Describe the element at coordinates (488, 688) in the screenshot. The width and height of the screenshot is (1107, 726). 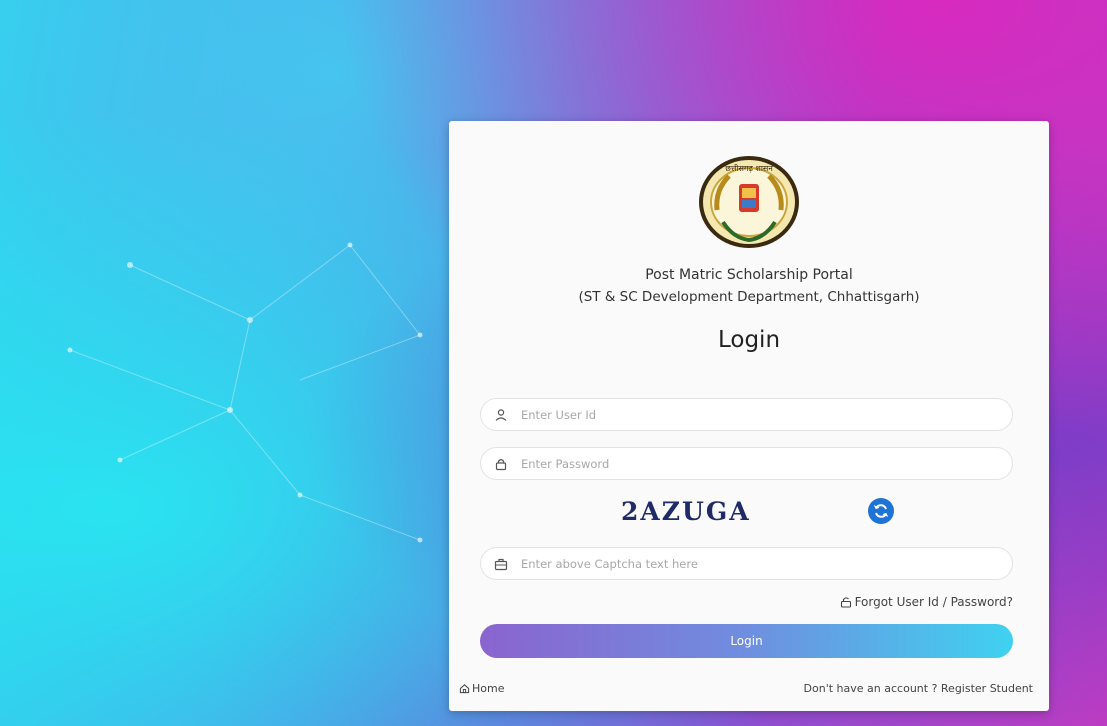
I see `home-label: Home` at that location.